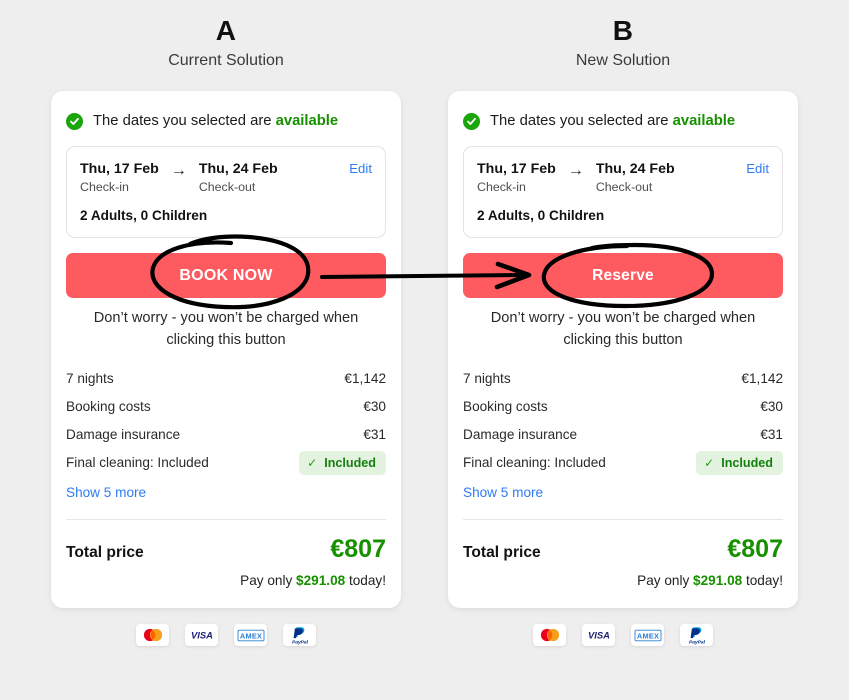  I want to click on checkin-block-b: Thu, 17 Feb Check-in, so click(516, 178).